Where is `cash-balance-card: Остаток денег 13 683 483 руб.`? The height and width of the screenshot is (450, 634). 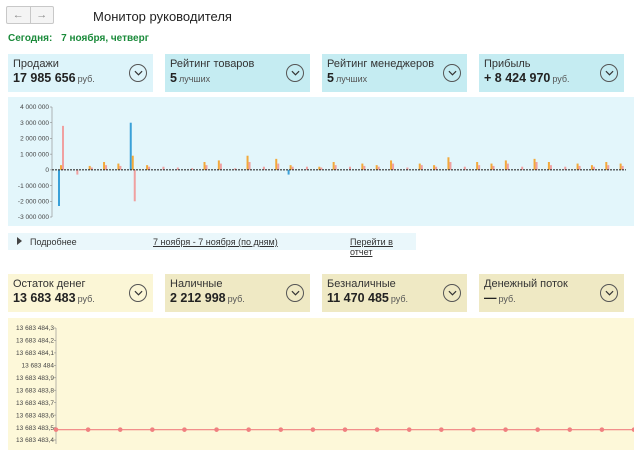
cash-balance-card: Остаток денег 13 683 483 руб. is located at coordinates (80, 293).